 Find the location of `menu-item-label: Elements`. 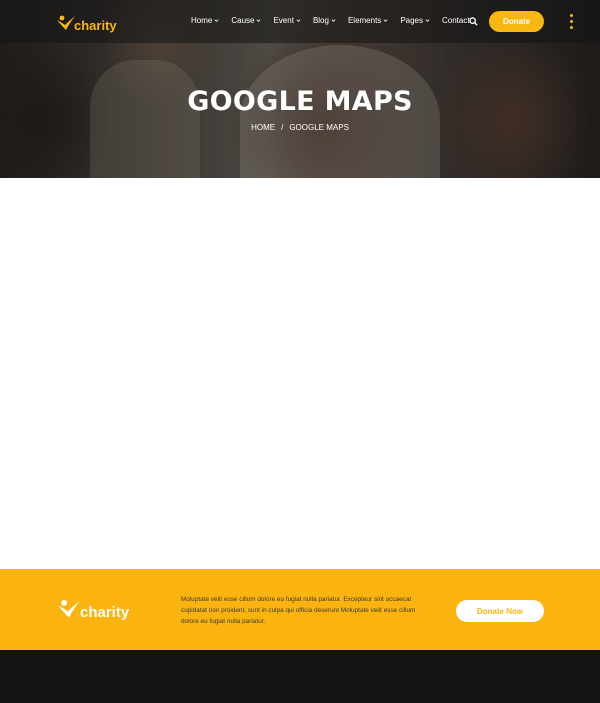

menu-item-label: Elements is located at coordinates (364, 20).